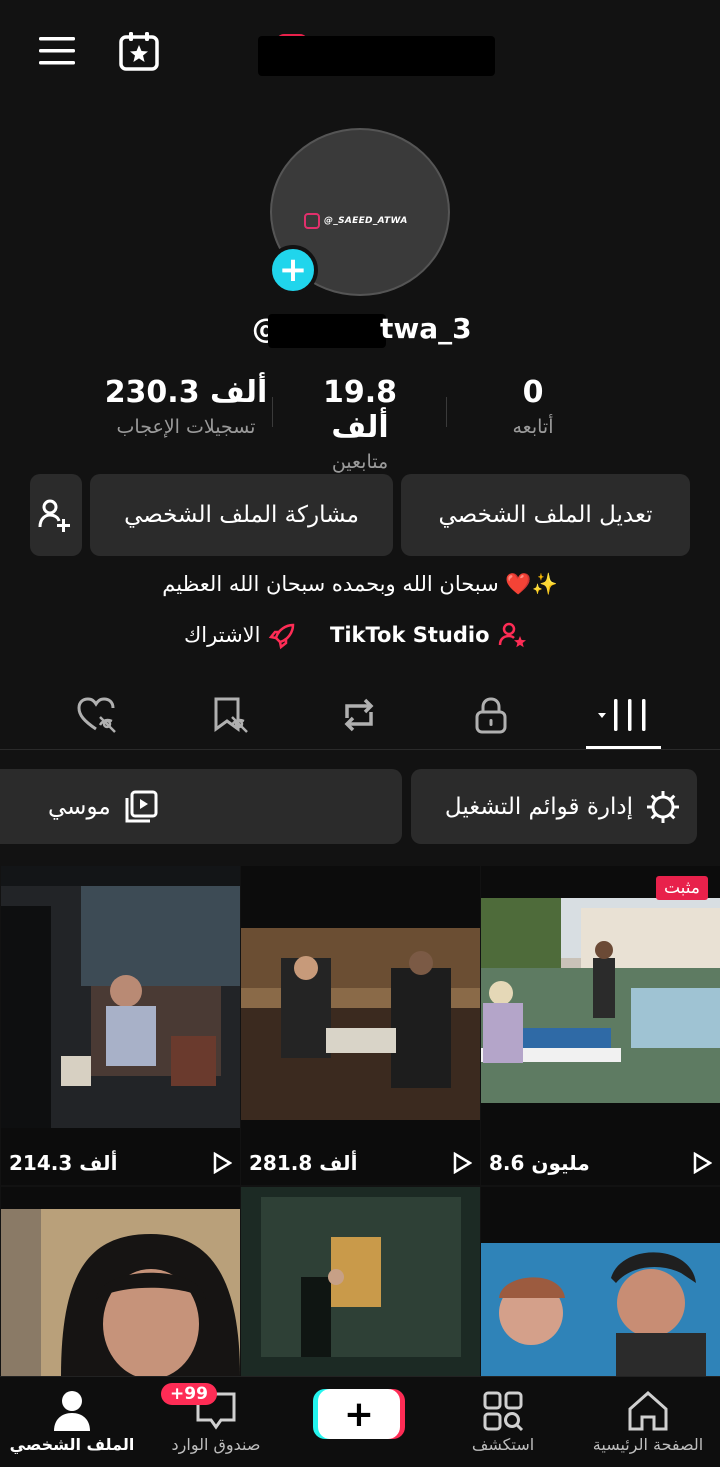 This screenshot has height=1467, width=720. I want to click on tab-liked, so click(97, 715).